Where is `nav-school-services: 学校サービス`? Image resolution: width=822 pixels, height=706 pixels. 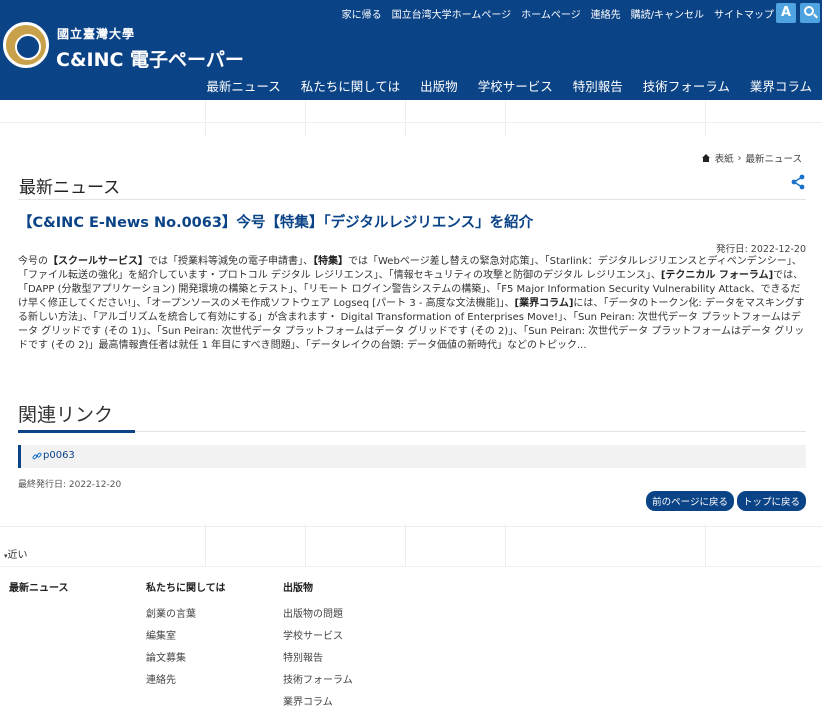 nav-school-services: 学校サービス is located at coordinates (515, 85).